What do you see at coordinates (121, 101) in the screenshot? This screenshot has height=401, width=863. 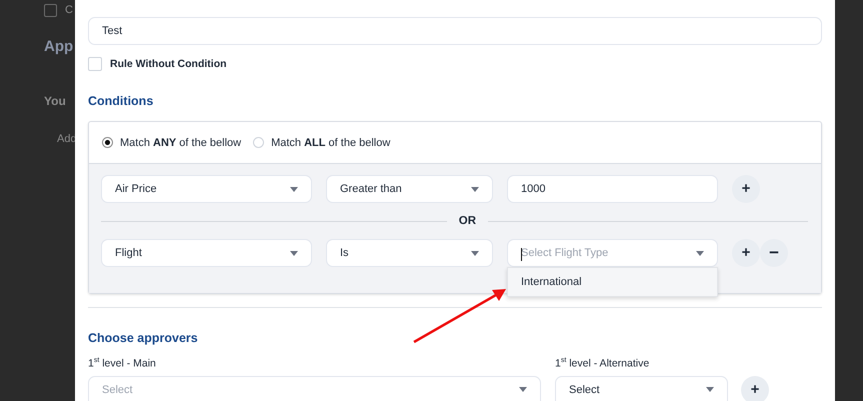 I see `section-title: Conditions` at bounding box center [121, 101].